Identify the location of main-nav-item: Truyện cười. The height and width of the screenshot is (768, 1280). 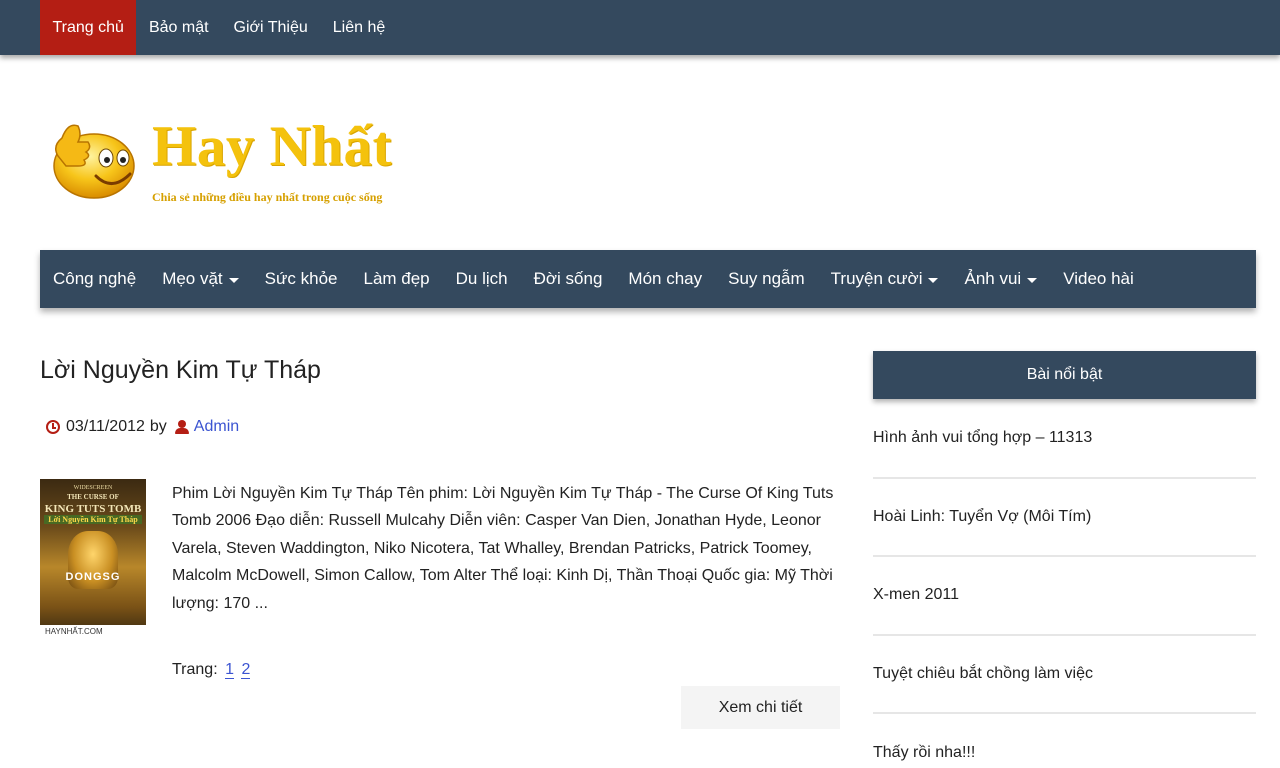
(885, 279).